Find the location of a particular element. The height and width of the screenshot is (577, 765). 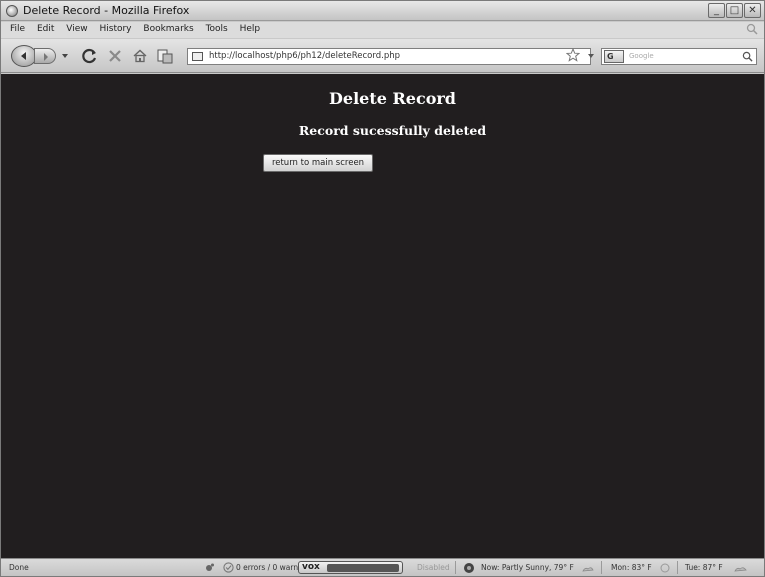

search-bar: G Google is located at coordinates (679, 56).